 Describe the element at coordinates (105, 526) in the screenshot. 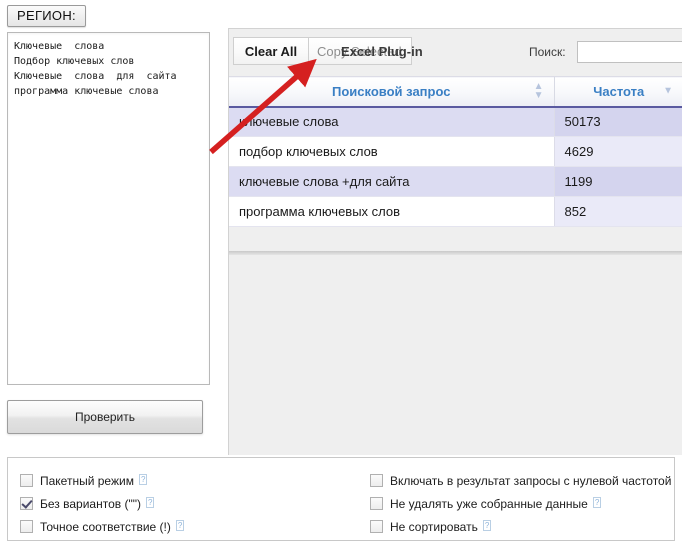

I see `option-label: Точное соответствие (!)` at that location.